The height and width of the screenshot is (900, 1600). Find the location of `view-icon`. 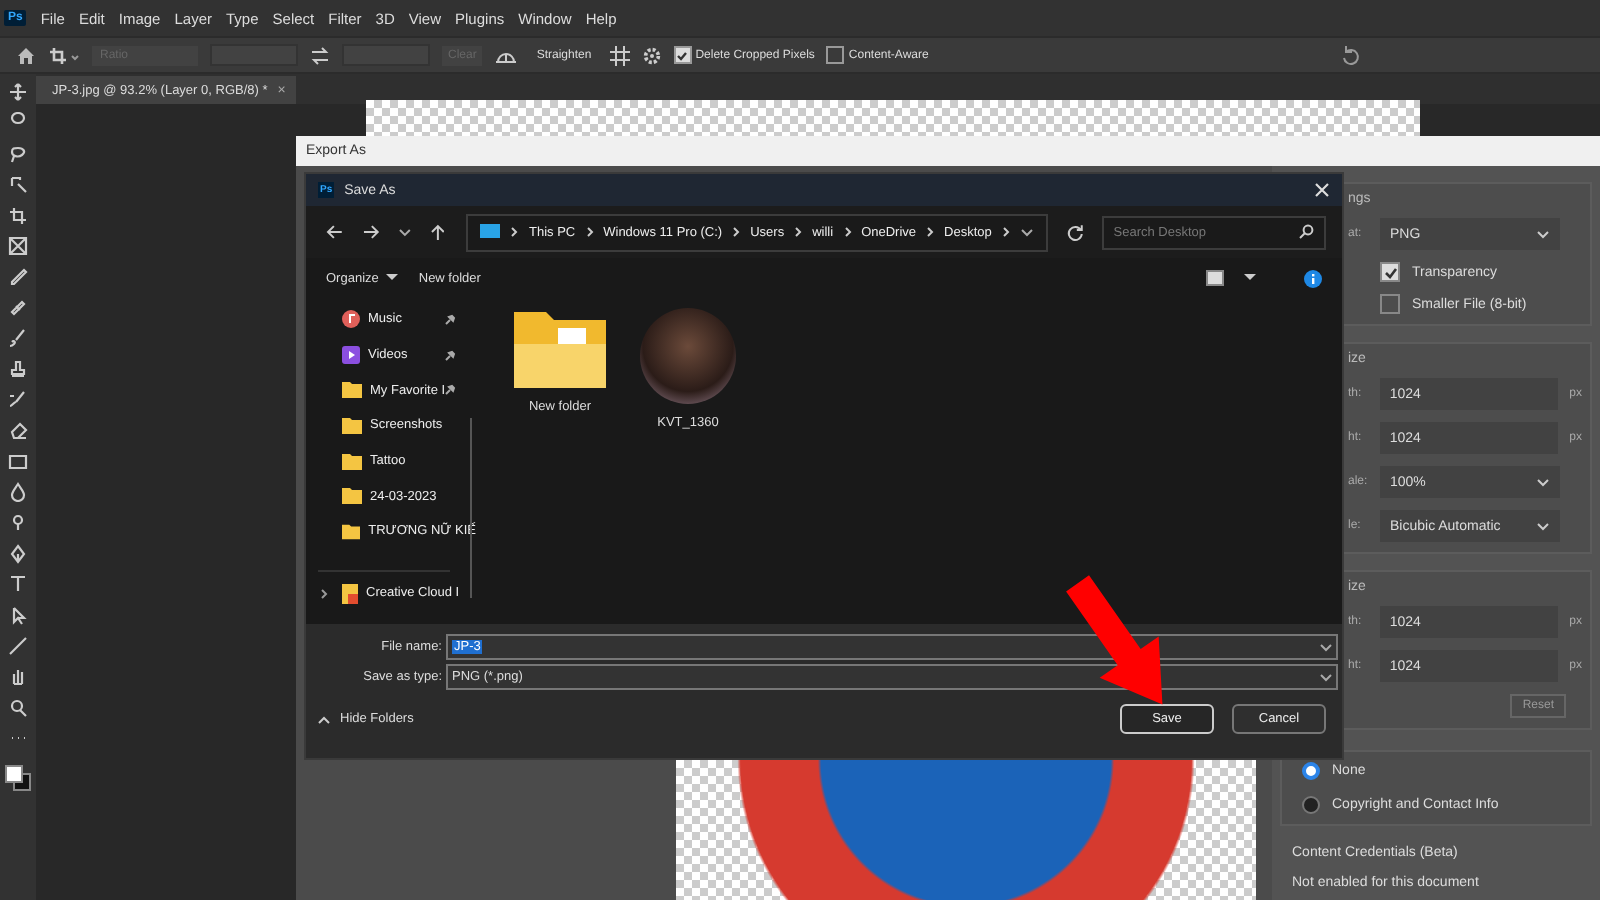

view-icon is located at coordinates (1215, 278).